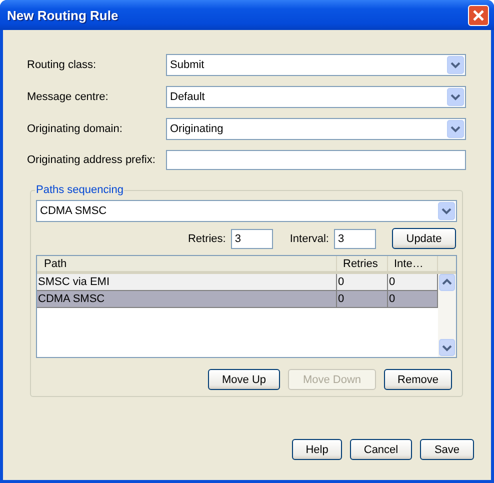  Describe the element at coordinates (316, 160) in the screenshot. I see `input-field` at that location.